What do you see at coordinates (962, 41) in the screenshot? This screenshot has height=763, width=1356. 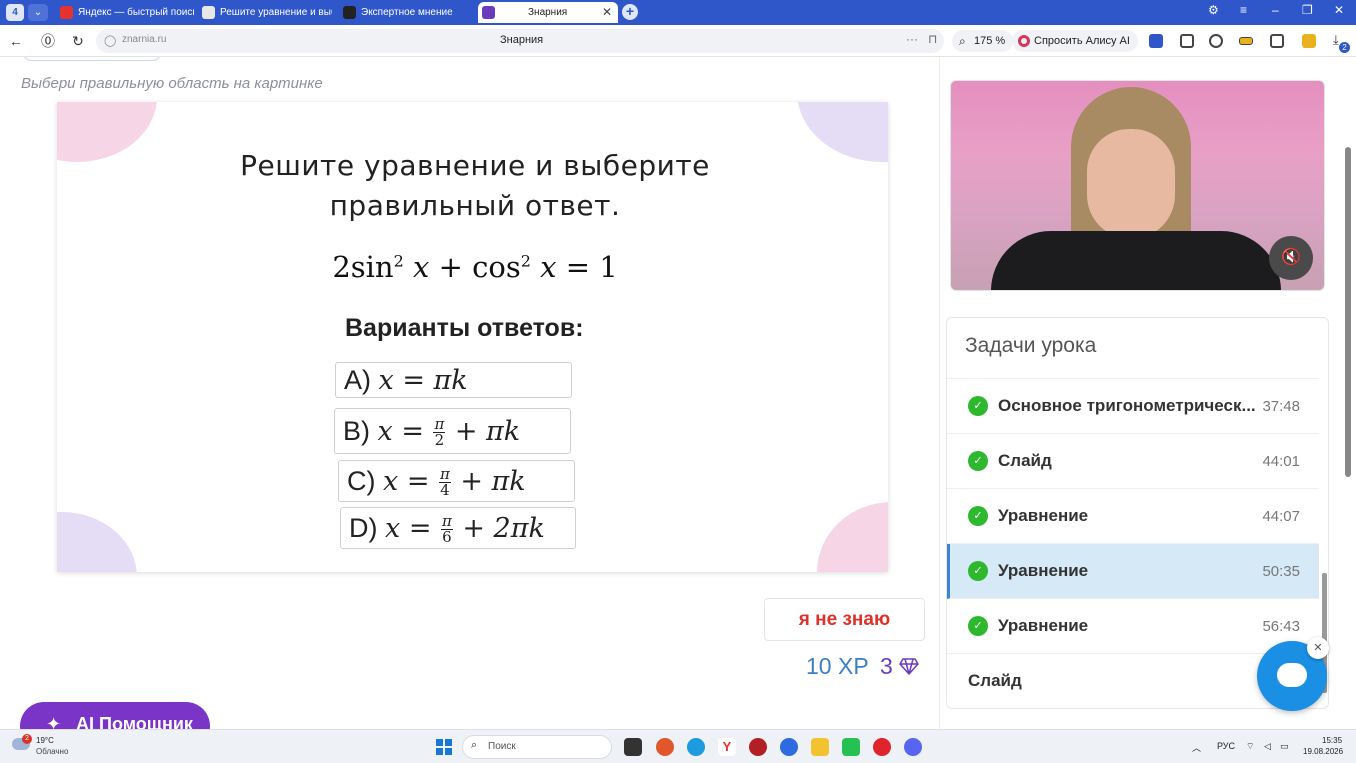 I see `zoom-magnifier-icon: ⌕` at bounding box center [962, 41].